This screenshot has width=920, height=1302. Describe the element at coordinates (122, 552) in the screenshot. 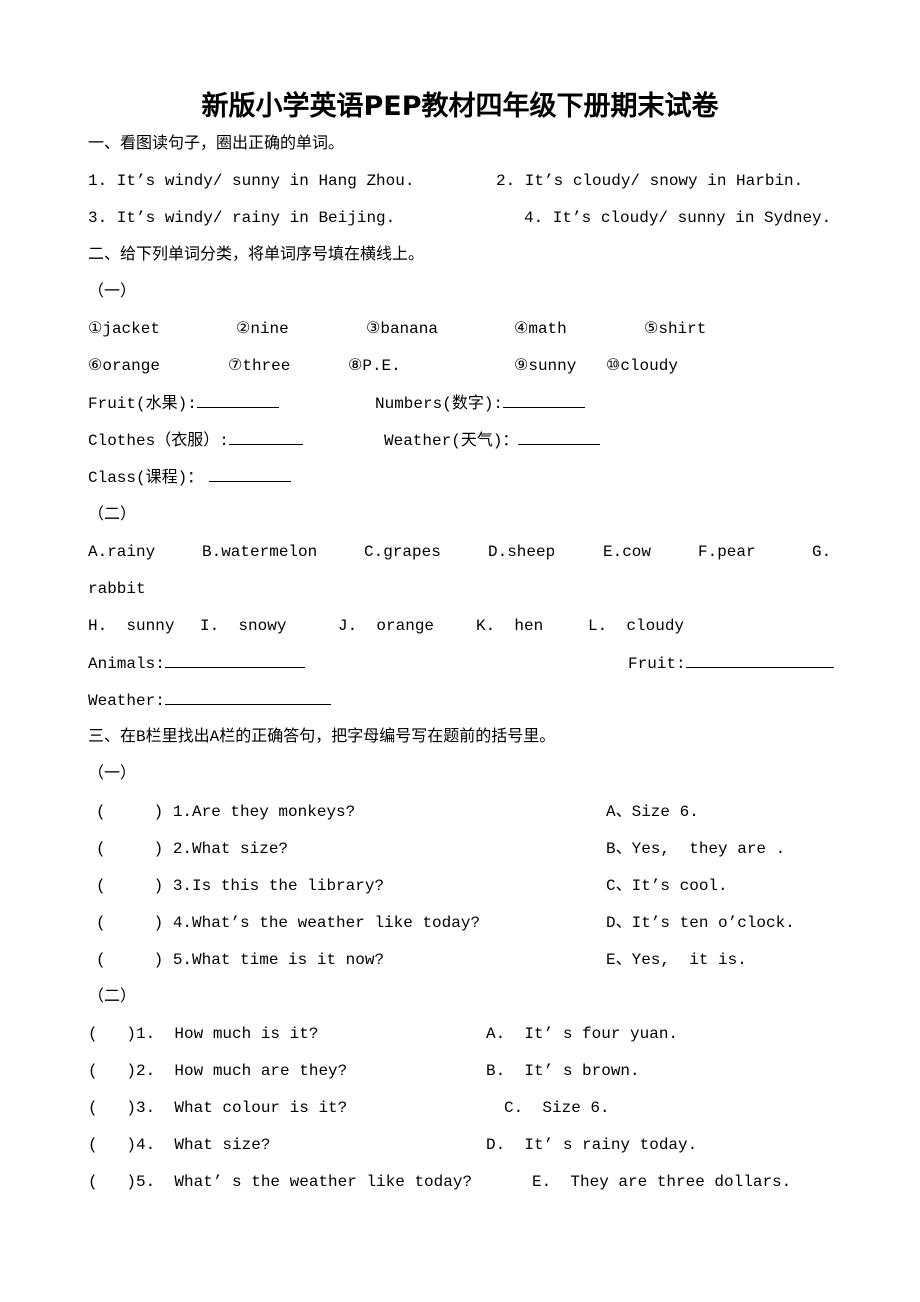

I see `word-item: A.rainy` at that location.